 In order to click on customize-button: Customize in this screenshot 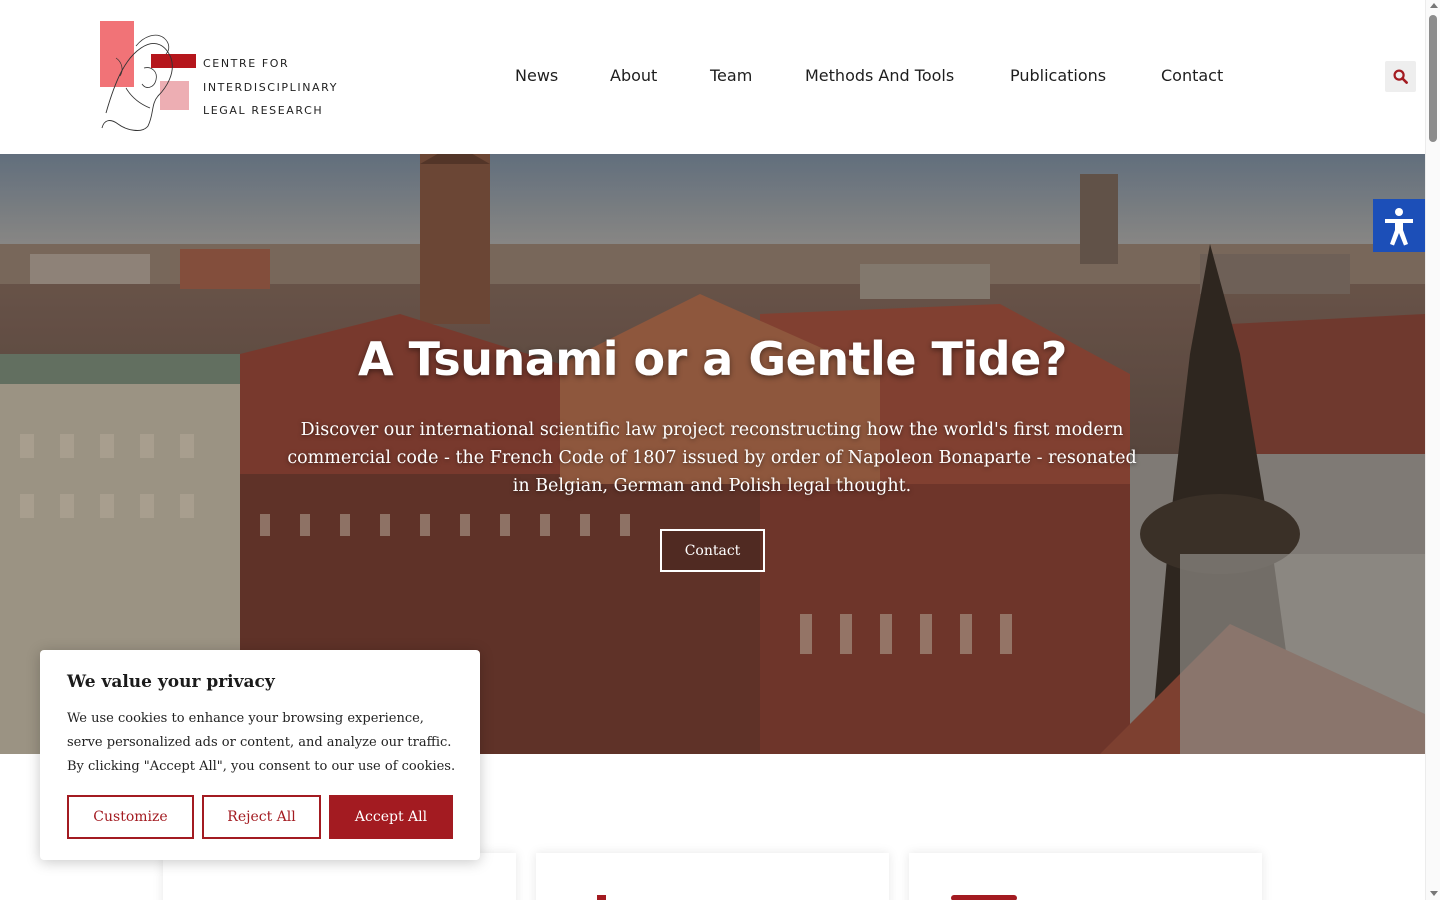, I will do `click(130, 817)`.